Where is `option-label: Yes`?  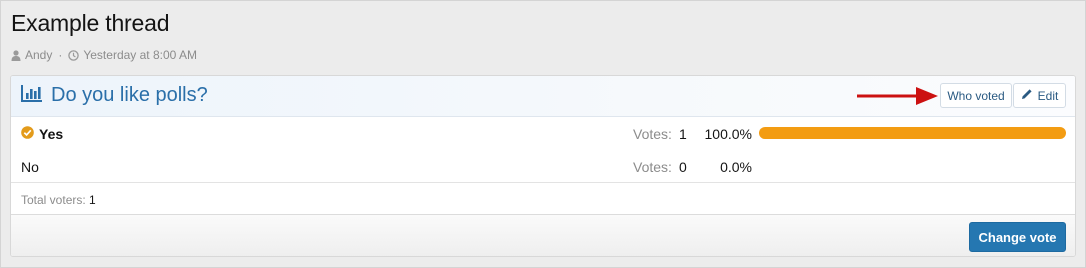
option-label: Yes is located at coordinates (51, 134).